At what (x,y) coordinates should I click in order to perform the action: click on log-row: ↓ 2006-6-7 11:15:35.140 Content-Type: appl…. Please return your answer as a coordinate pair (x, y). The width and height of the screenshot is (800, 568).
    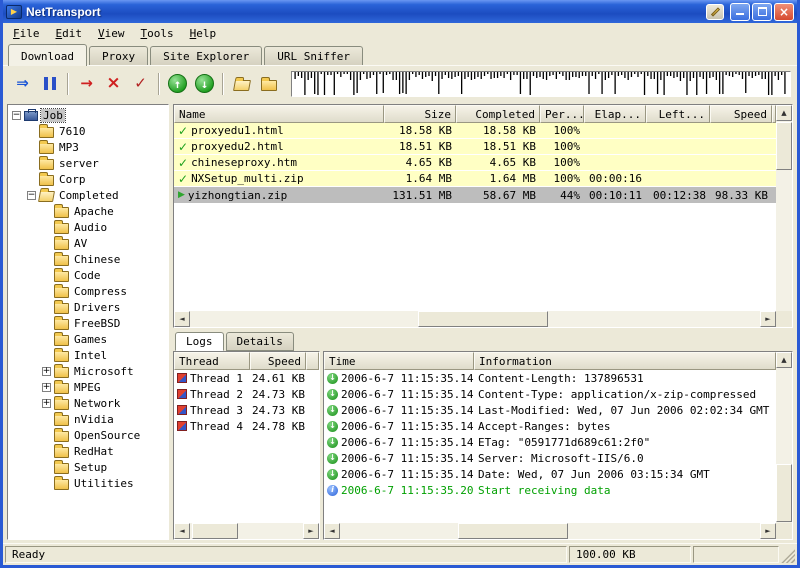
    Looking at the image, I should click on (550, 394).